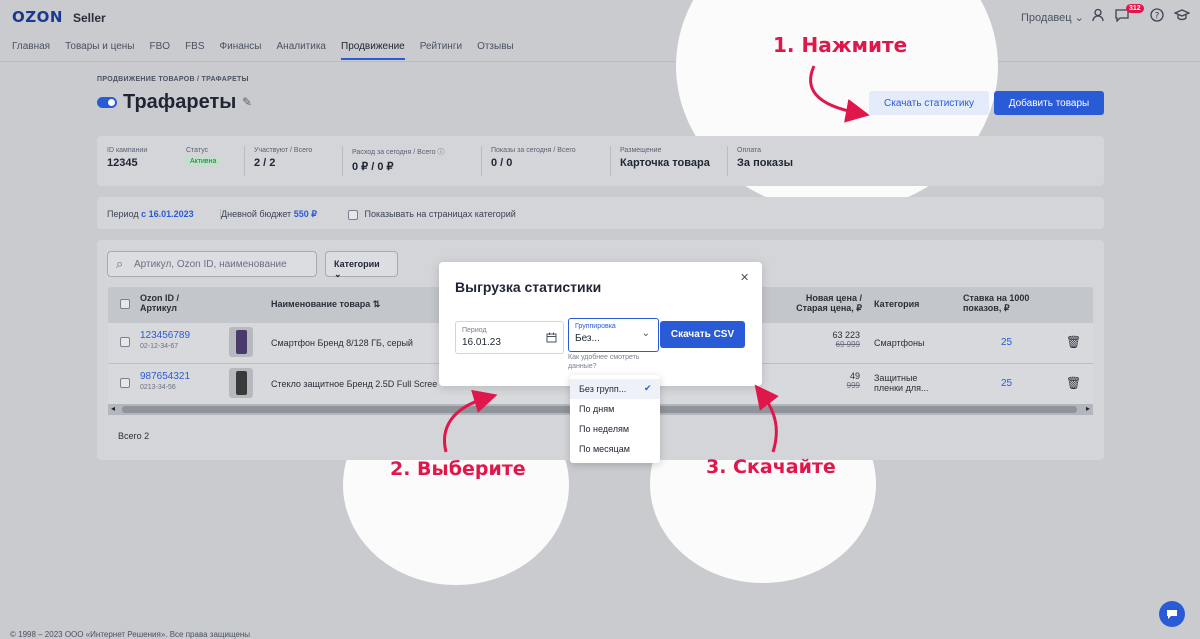 The image size is (1200, 639). Describe the element at coordinates (839, 94) in the screenshot. I see `arrow-step1` at that location.